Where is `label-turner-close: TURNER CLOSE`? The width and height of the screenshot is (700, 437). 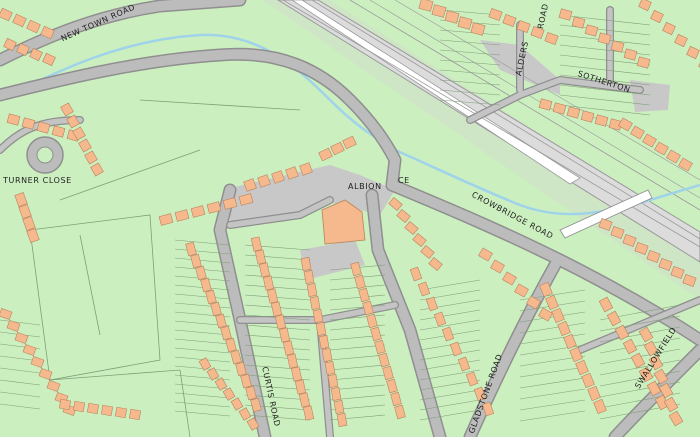
label-turner-close: TURNER CLOSE is located at coordinates (37, 180).